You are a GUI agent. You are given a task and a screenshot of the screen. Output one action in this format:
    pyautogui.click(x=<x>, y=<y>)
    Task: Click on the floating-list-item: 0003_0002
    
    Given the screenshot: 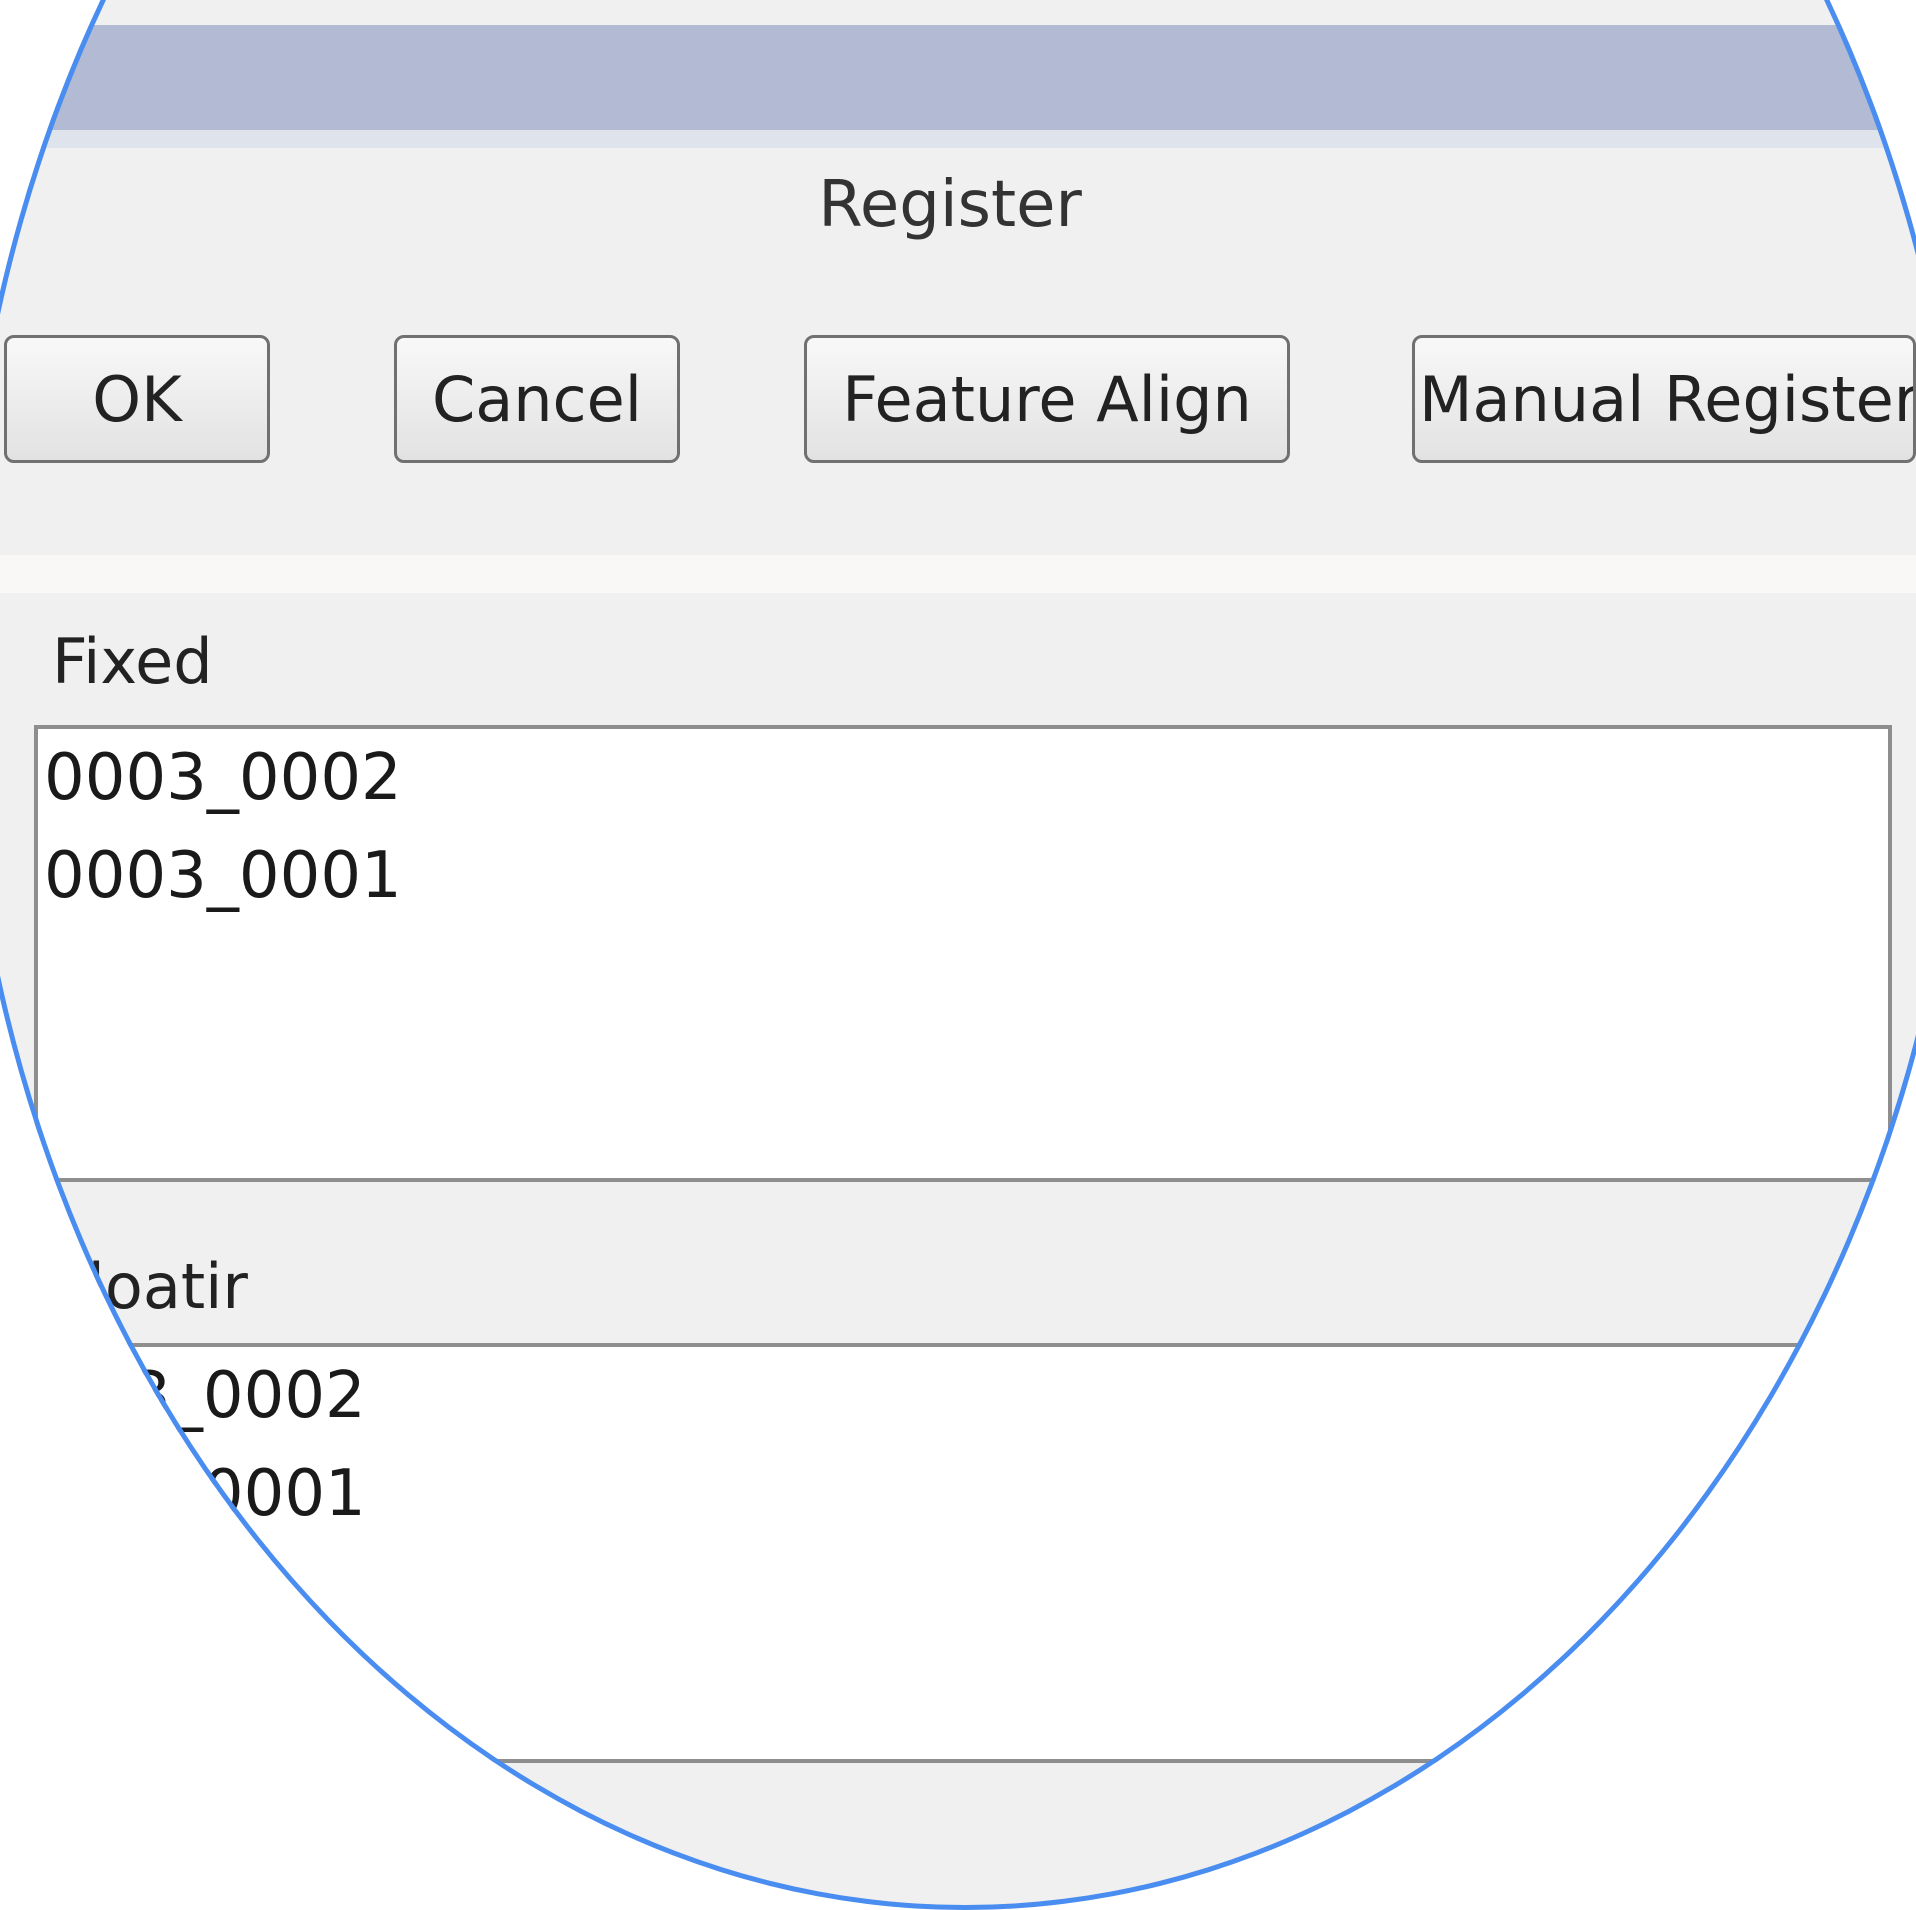 What is the action you would take?
    pyautogui.click(x=957, y=1396)
    